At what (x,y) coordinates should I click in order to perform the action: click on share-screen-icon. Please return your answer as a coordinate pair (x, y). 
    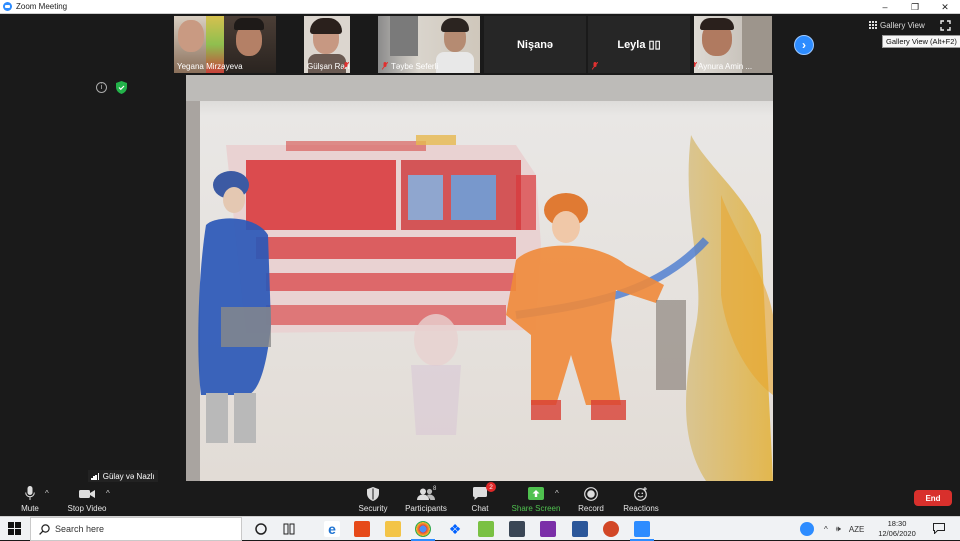
    Looking at the image, I should click on (536, 493).